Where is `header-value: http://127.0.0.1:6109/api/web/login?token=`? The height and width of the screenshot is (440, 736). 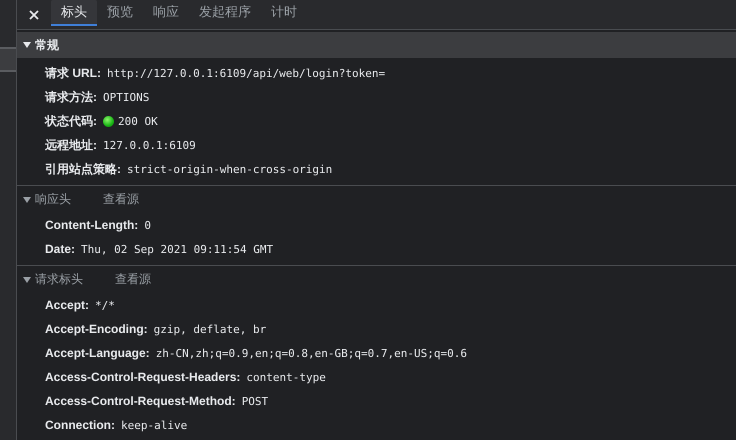 header-value: http://127.0.0.1:6109/api/web/login?token= is located at coordinates (246, 73).